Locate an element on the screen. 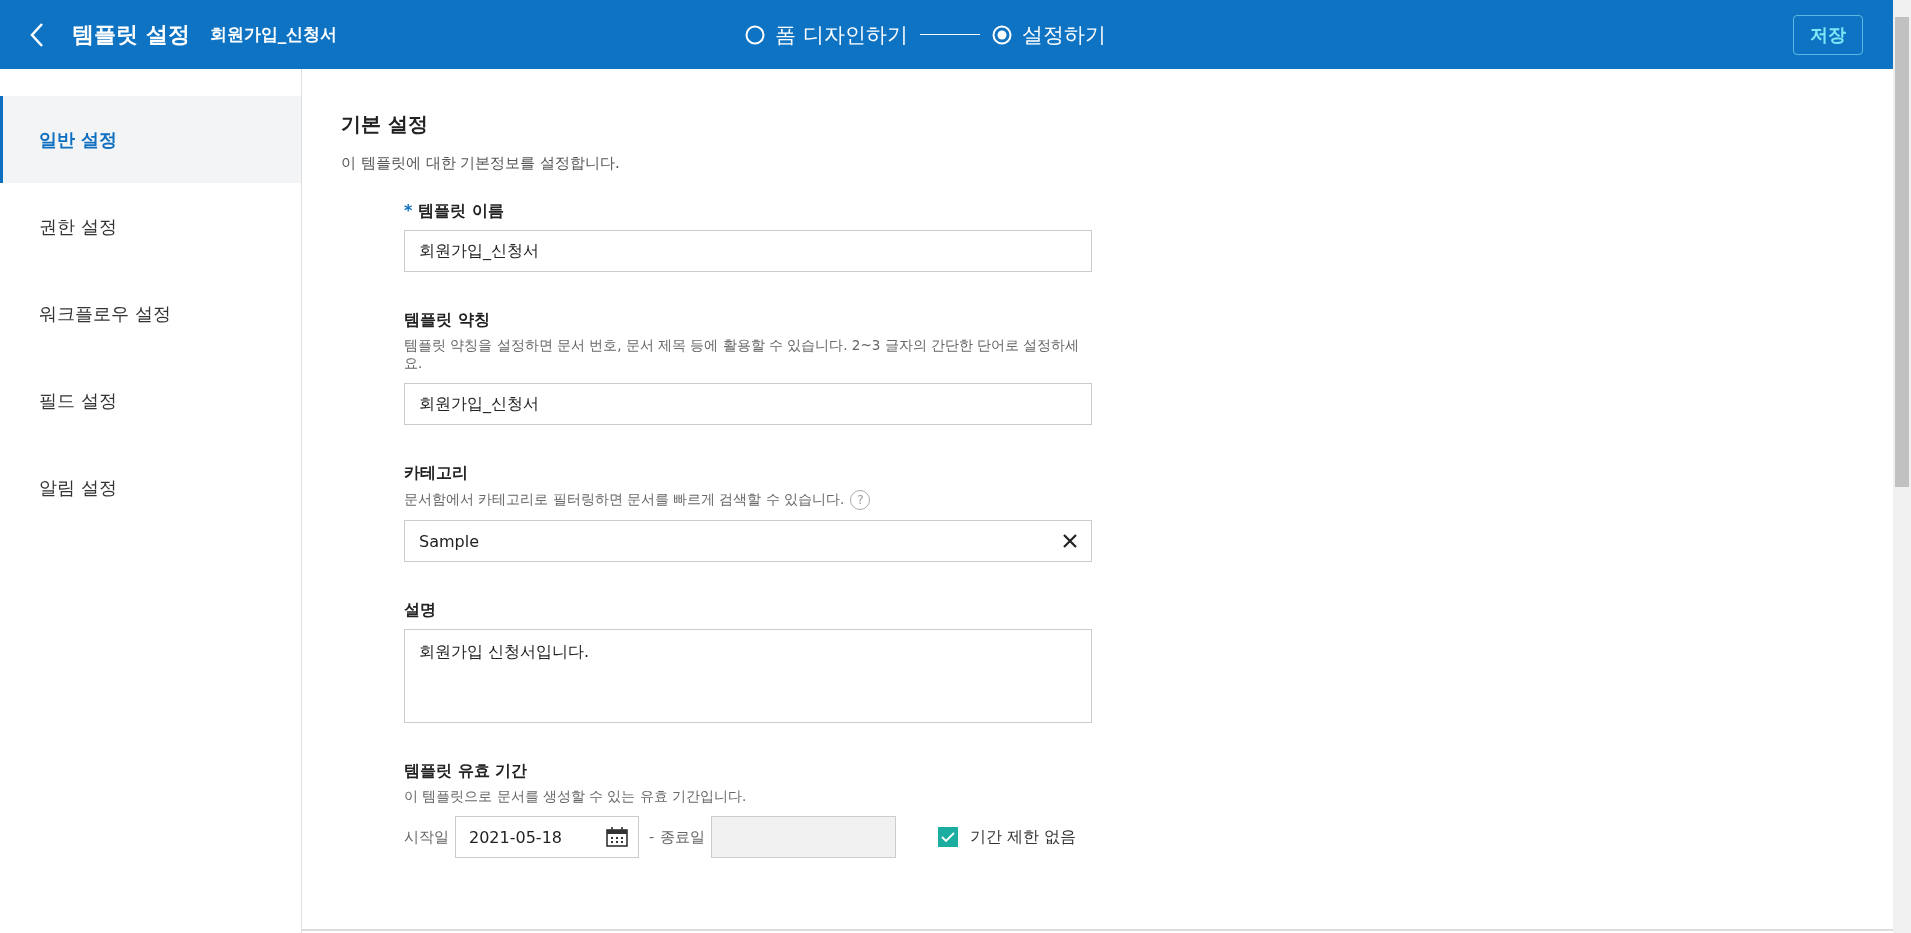  clear-icon is located at coordinates (1070, 541).